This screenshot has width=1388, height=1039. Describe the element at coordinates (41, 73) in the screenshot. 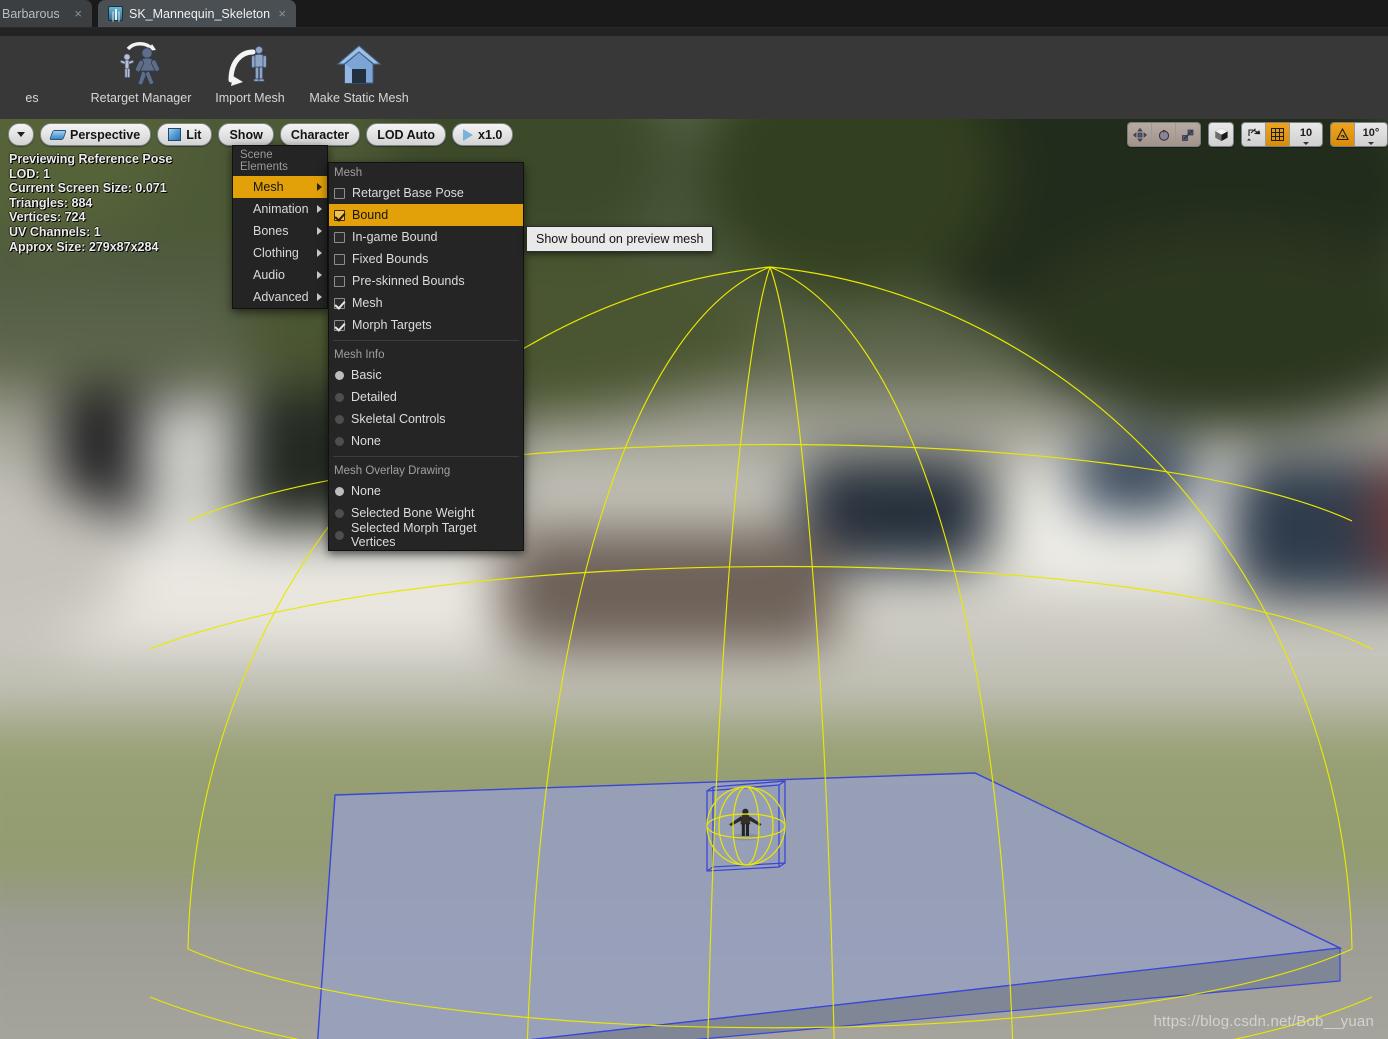

I see `toolbar-item-partial: es` at that location.